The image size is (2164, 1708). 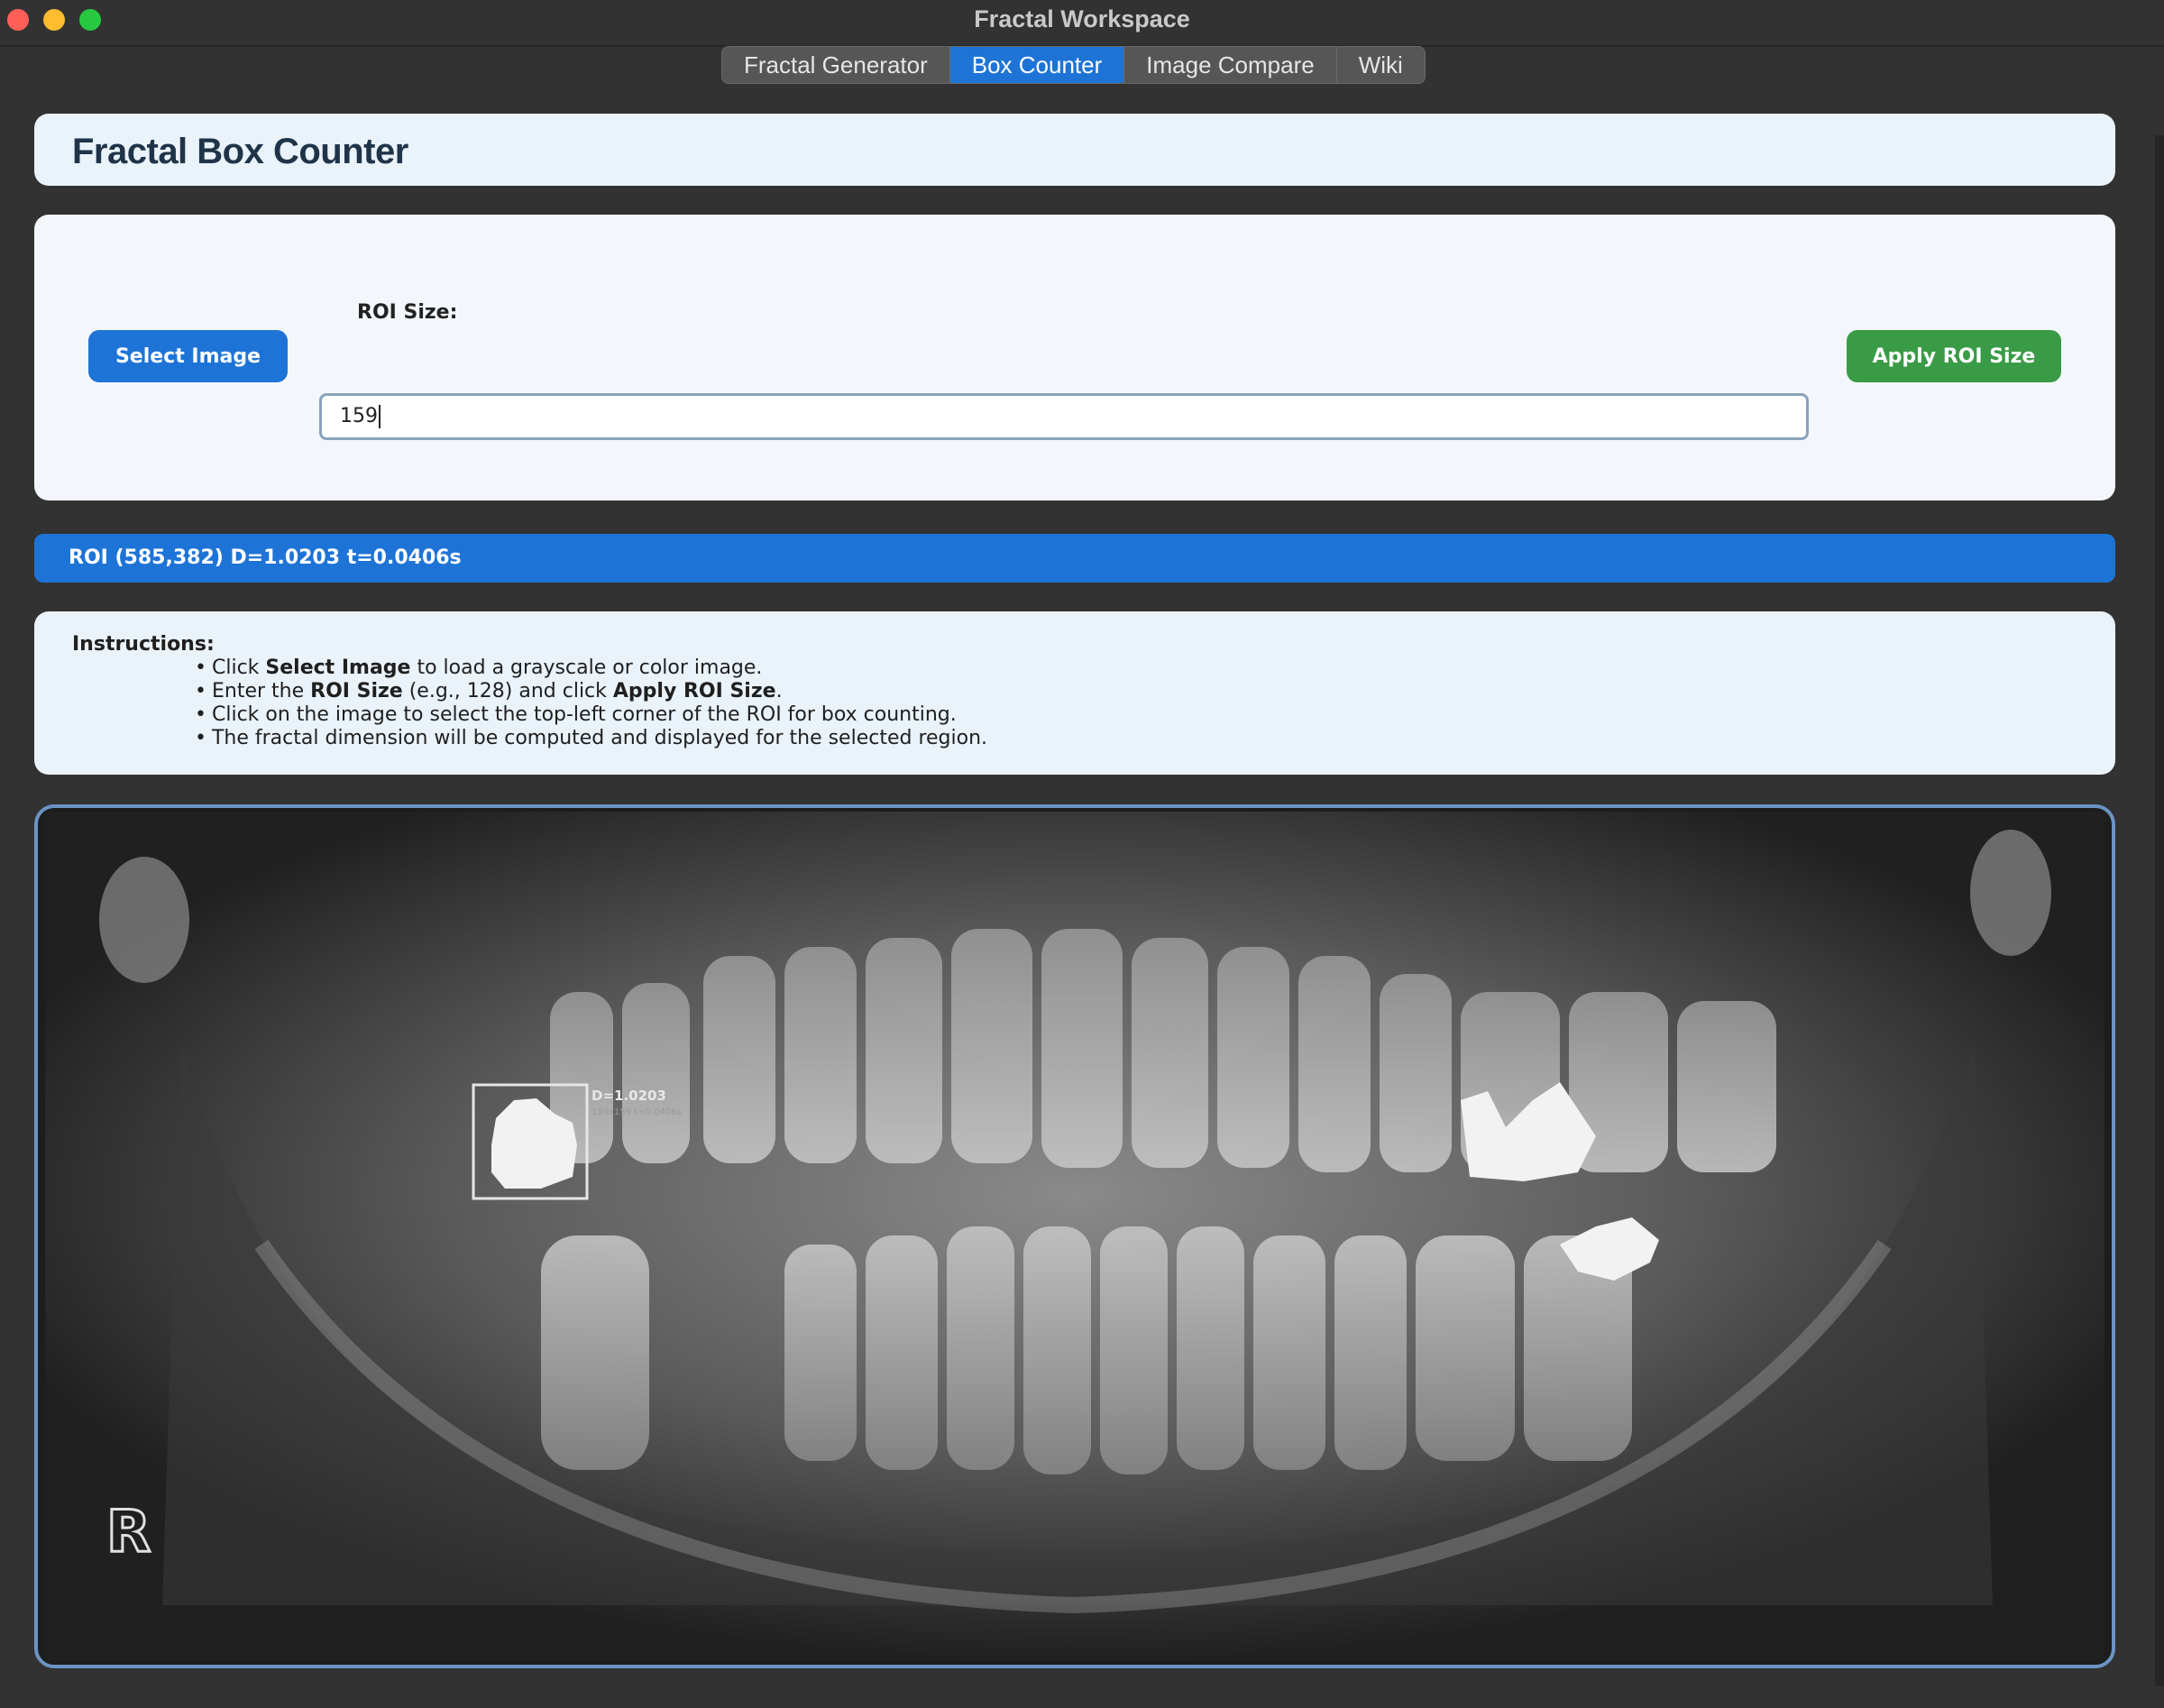 What do you see at coordinates (836, 65) in the screenshot?
I see `tab-fractal-generator: Fractal Generator` at bounding box center [836, 65].